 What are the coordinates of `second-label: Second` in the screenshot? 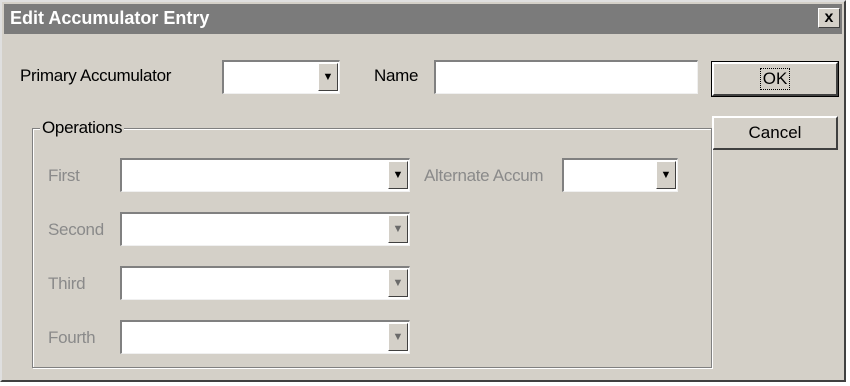 It's located at (76, 229).